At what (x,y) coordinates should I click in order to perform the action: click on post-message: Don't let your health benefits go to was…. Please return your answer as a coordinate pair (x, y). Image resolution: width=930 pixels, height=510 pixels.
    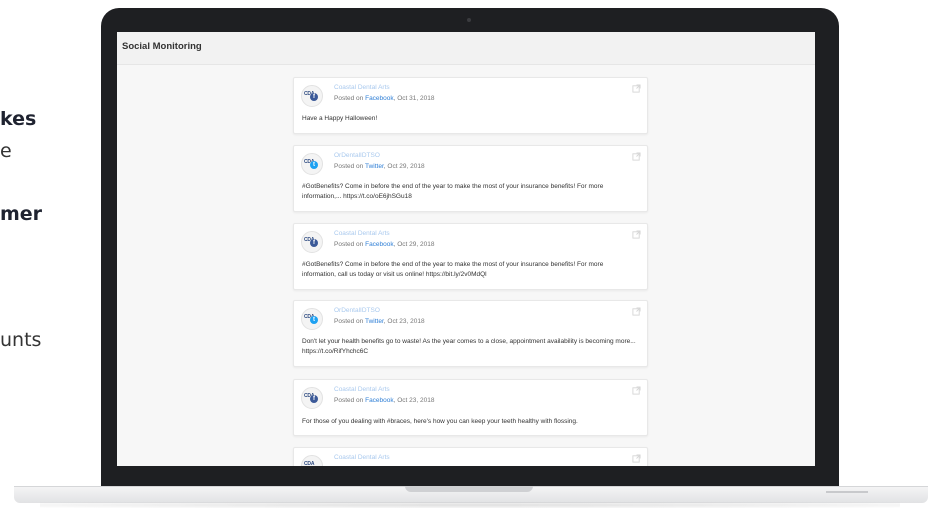
    Looking at the image, I should click on (469, 346).